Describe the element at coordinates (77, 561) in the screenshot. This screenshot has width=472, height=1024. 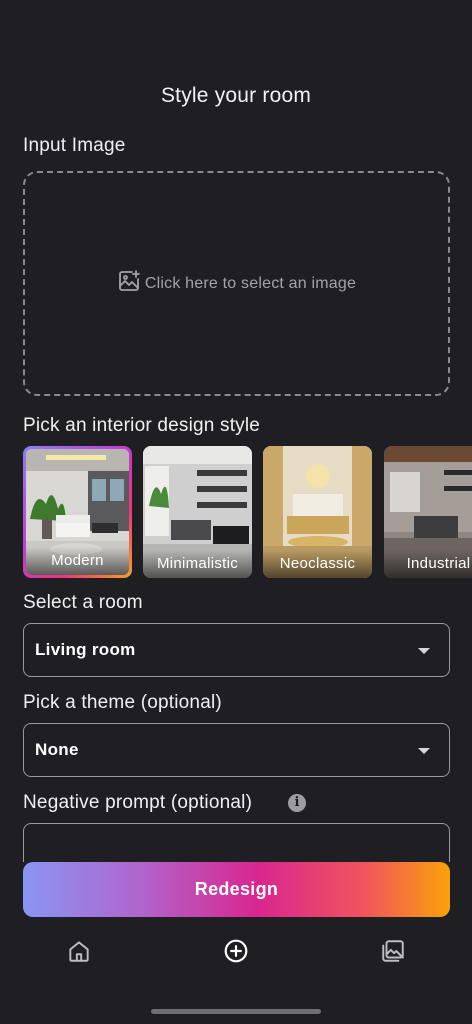
I see `style-label-modern: Modern` at that location.